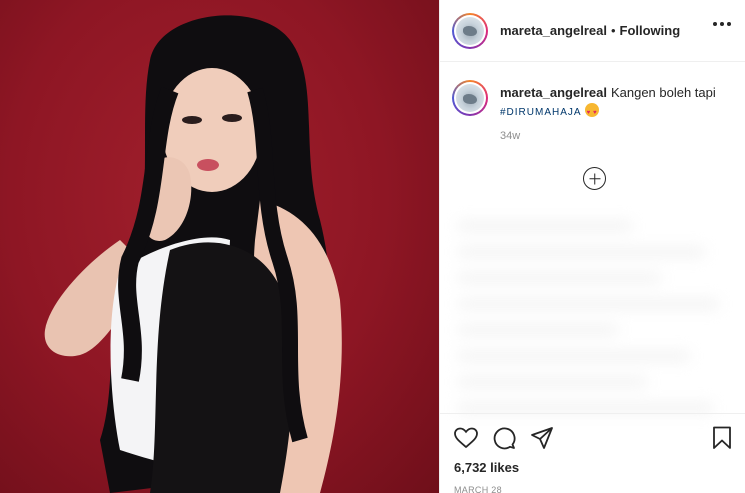 The image size is (745, 493). I want to click on caption-body: Kangen boleh tapi, so click(663, 92).